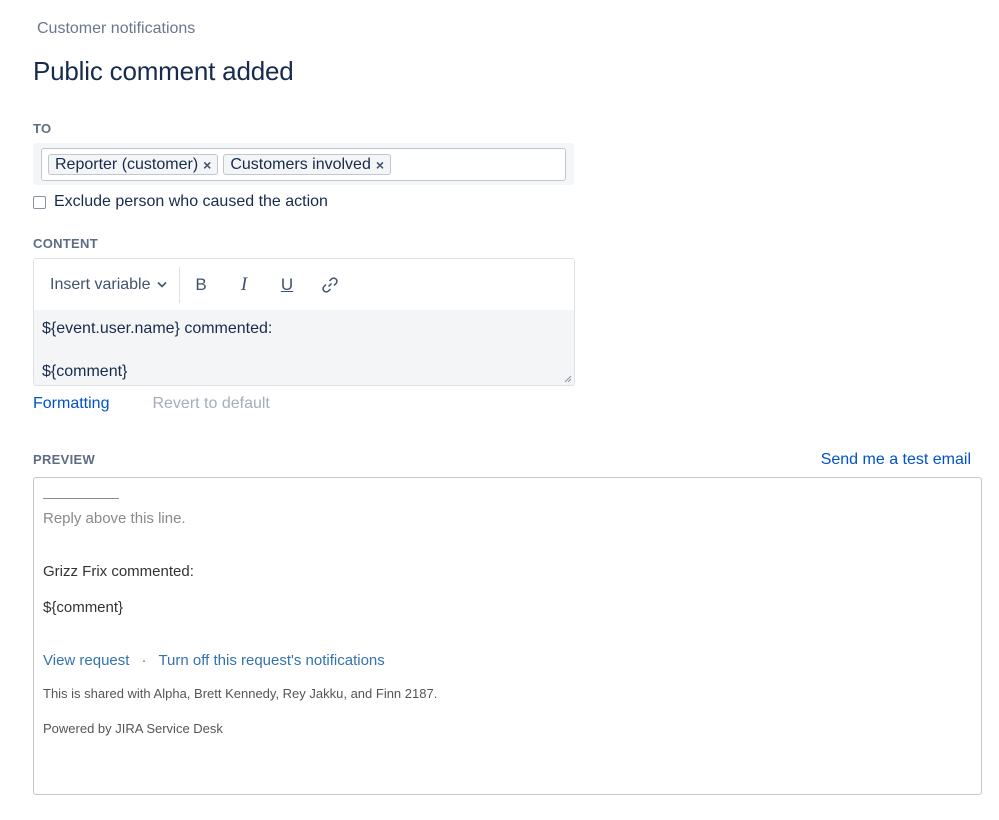 The height and width of the screenshot is (820, 999). Describe the element at coordinates (211, 403) in the screenshot. I see `revert-to-default-link: Revert to default` at that location.